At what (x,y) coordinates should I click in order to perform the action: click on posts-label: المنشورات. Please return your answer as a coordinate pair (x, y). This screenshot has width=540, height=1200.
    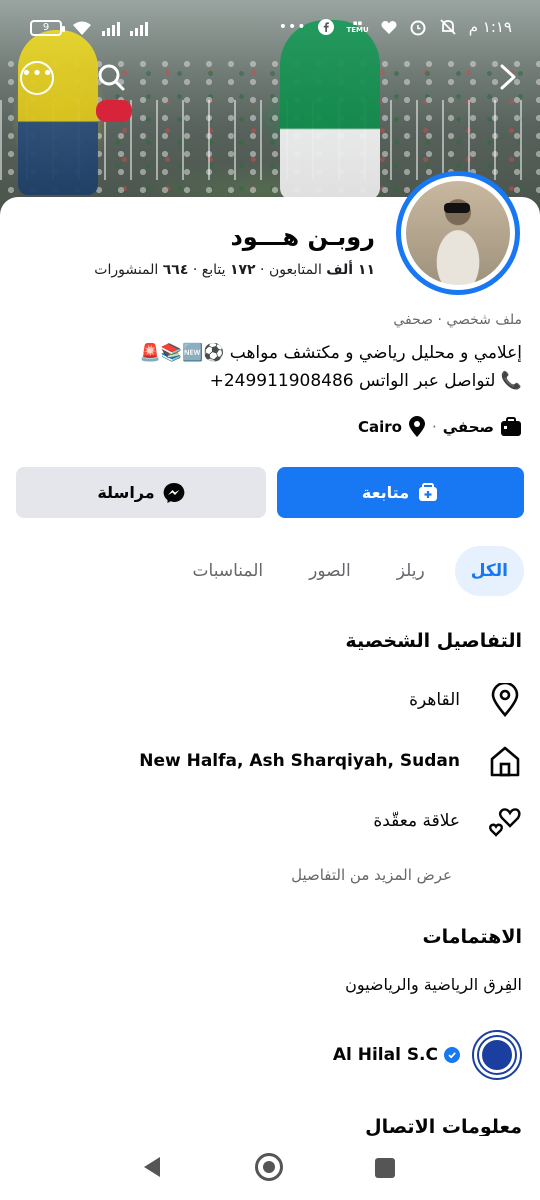
    Looking at the image, I should click on (126, 270).